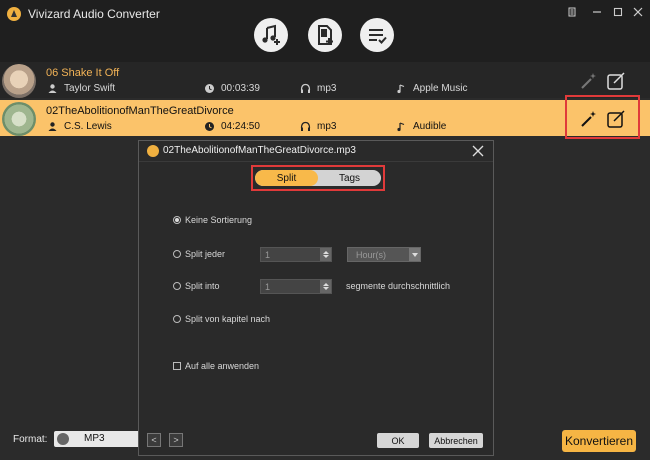 This screenshot has height=460, width=650. I want to click on convert-button: Konvertieren, so click(599, 441).